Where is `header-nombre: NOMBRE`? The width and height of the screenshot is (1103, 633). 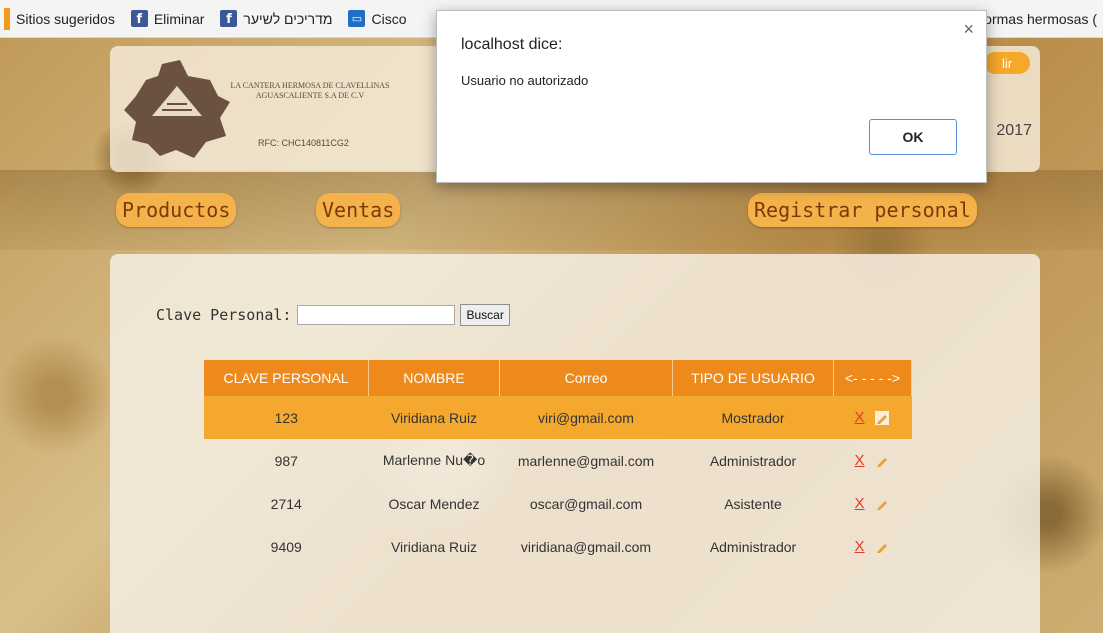
header-nombre: NOMBRE is located at coordinates (434, 378).